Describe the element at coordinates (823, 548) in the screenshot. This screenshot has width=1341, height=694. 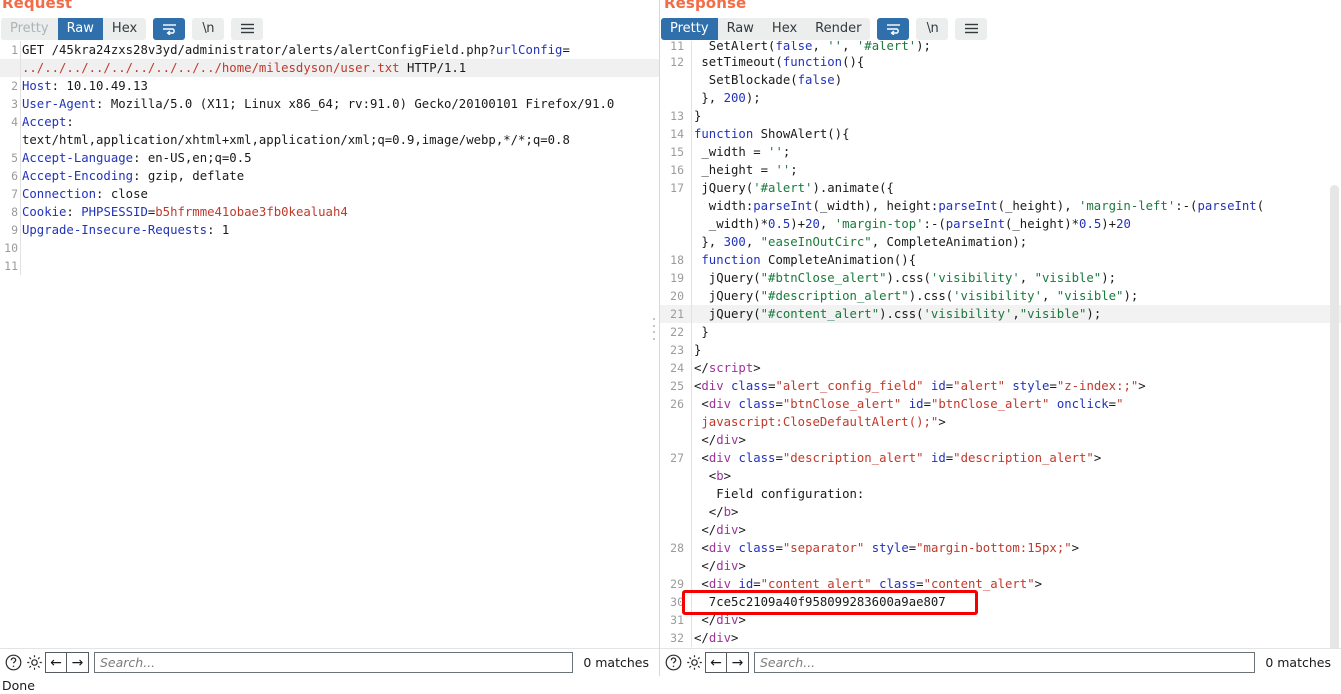
I see `code-token: "separator"` at that location.